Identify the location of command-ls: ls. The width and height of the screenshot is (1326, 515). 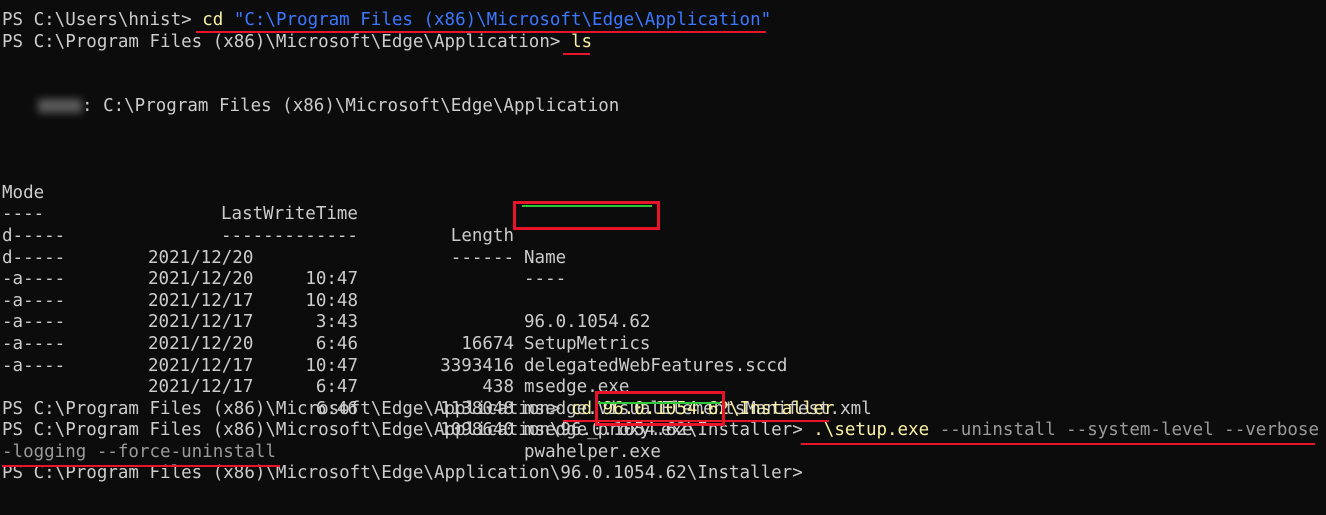
(581, 41).